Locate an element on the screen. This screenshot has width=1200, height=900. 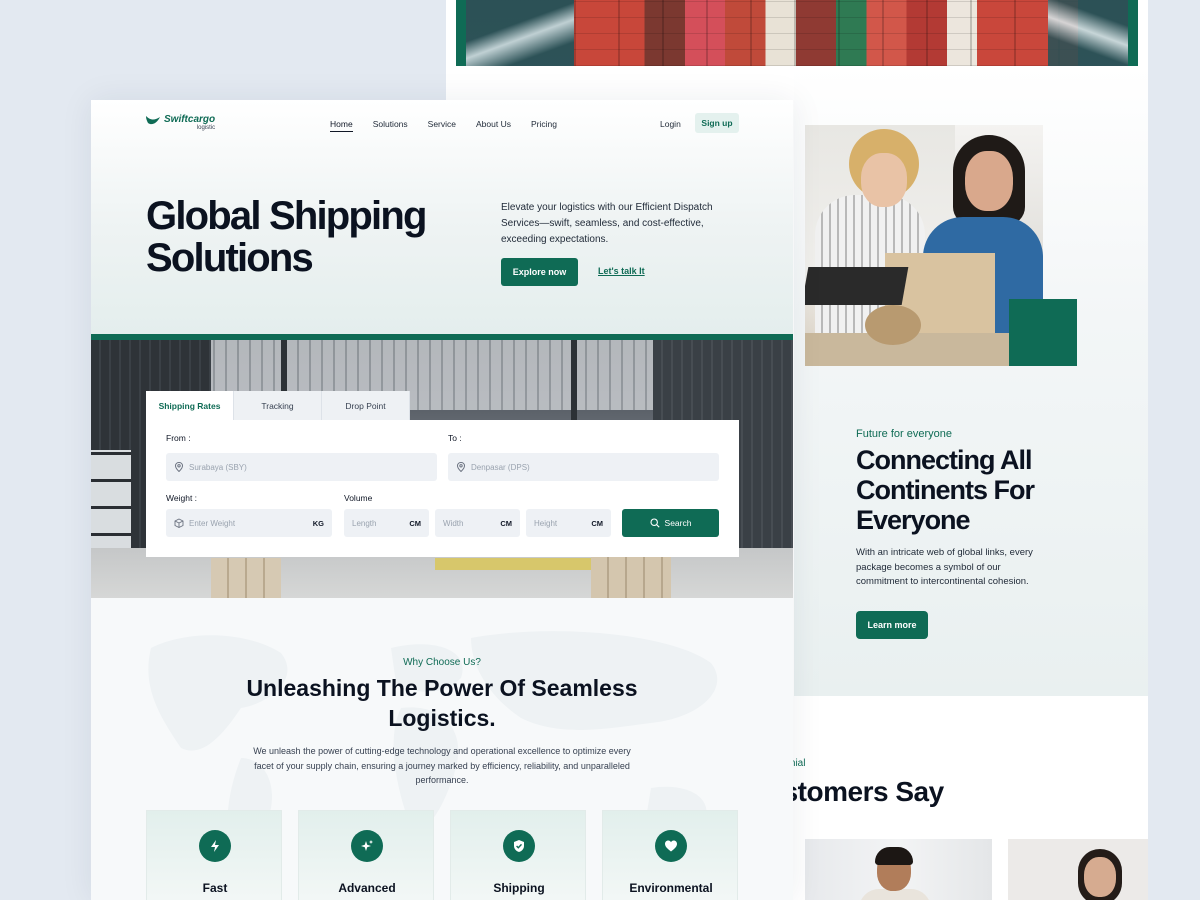
connect-title: Connecting All Continents For Everyone is located at coordinates (945, 490).